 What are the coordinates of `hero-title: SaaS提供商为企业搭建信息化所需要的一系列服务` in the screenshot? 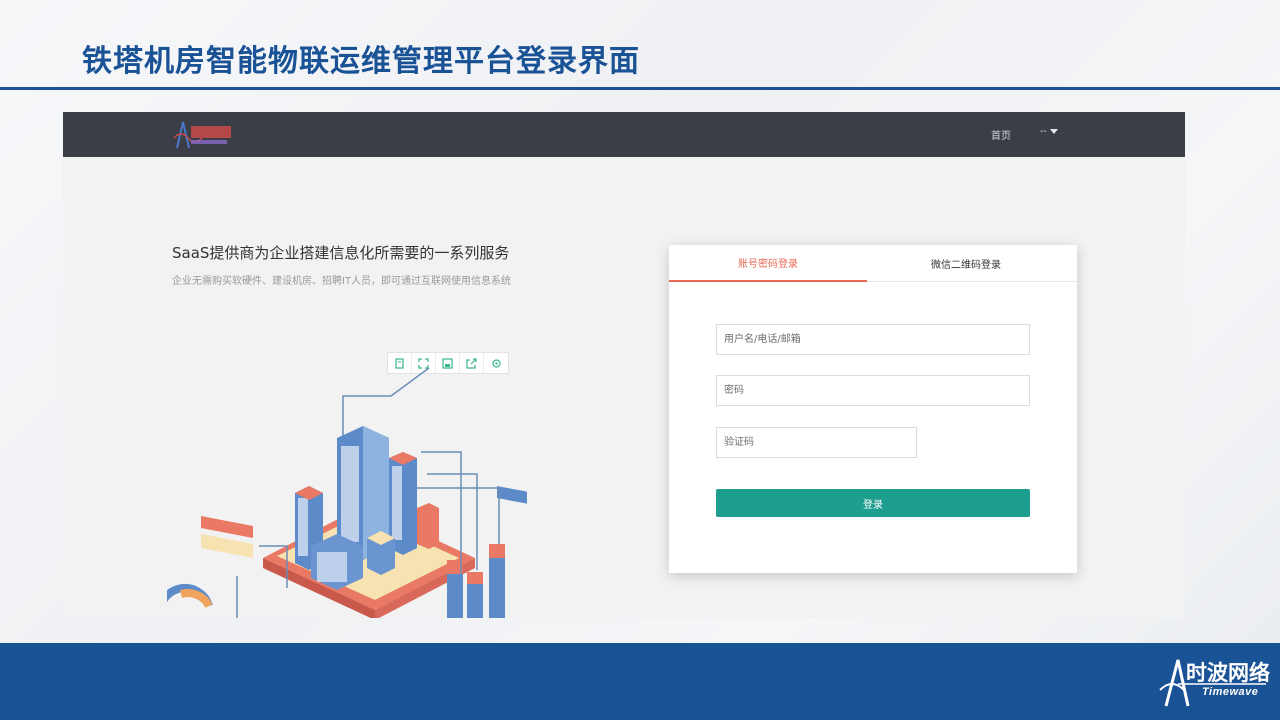 It's located at (341, 253).